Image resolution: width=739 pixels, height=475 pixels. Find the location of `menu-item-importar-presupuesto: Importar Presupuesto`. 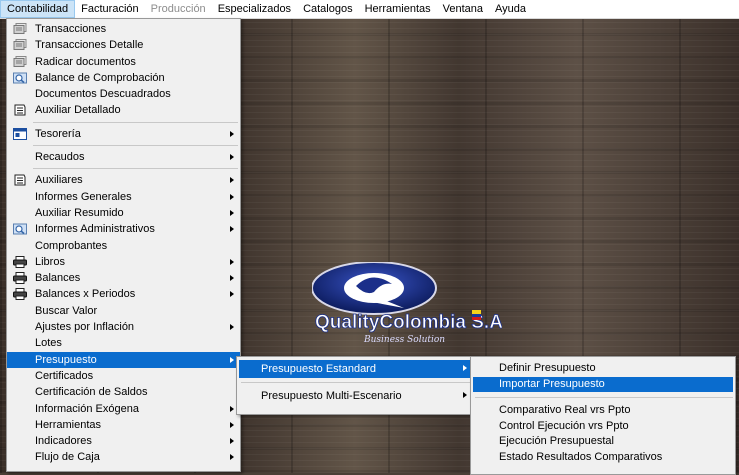

menu-item-importar-presupuesto: Importar Presupuesto is located at coordinates (603, 384).